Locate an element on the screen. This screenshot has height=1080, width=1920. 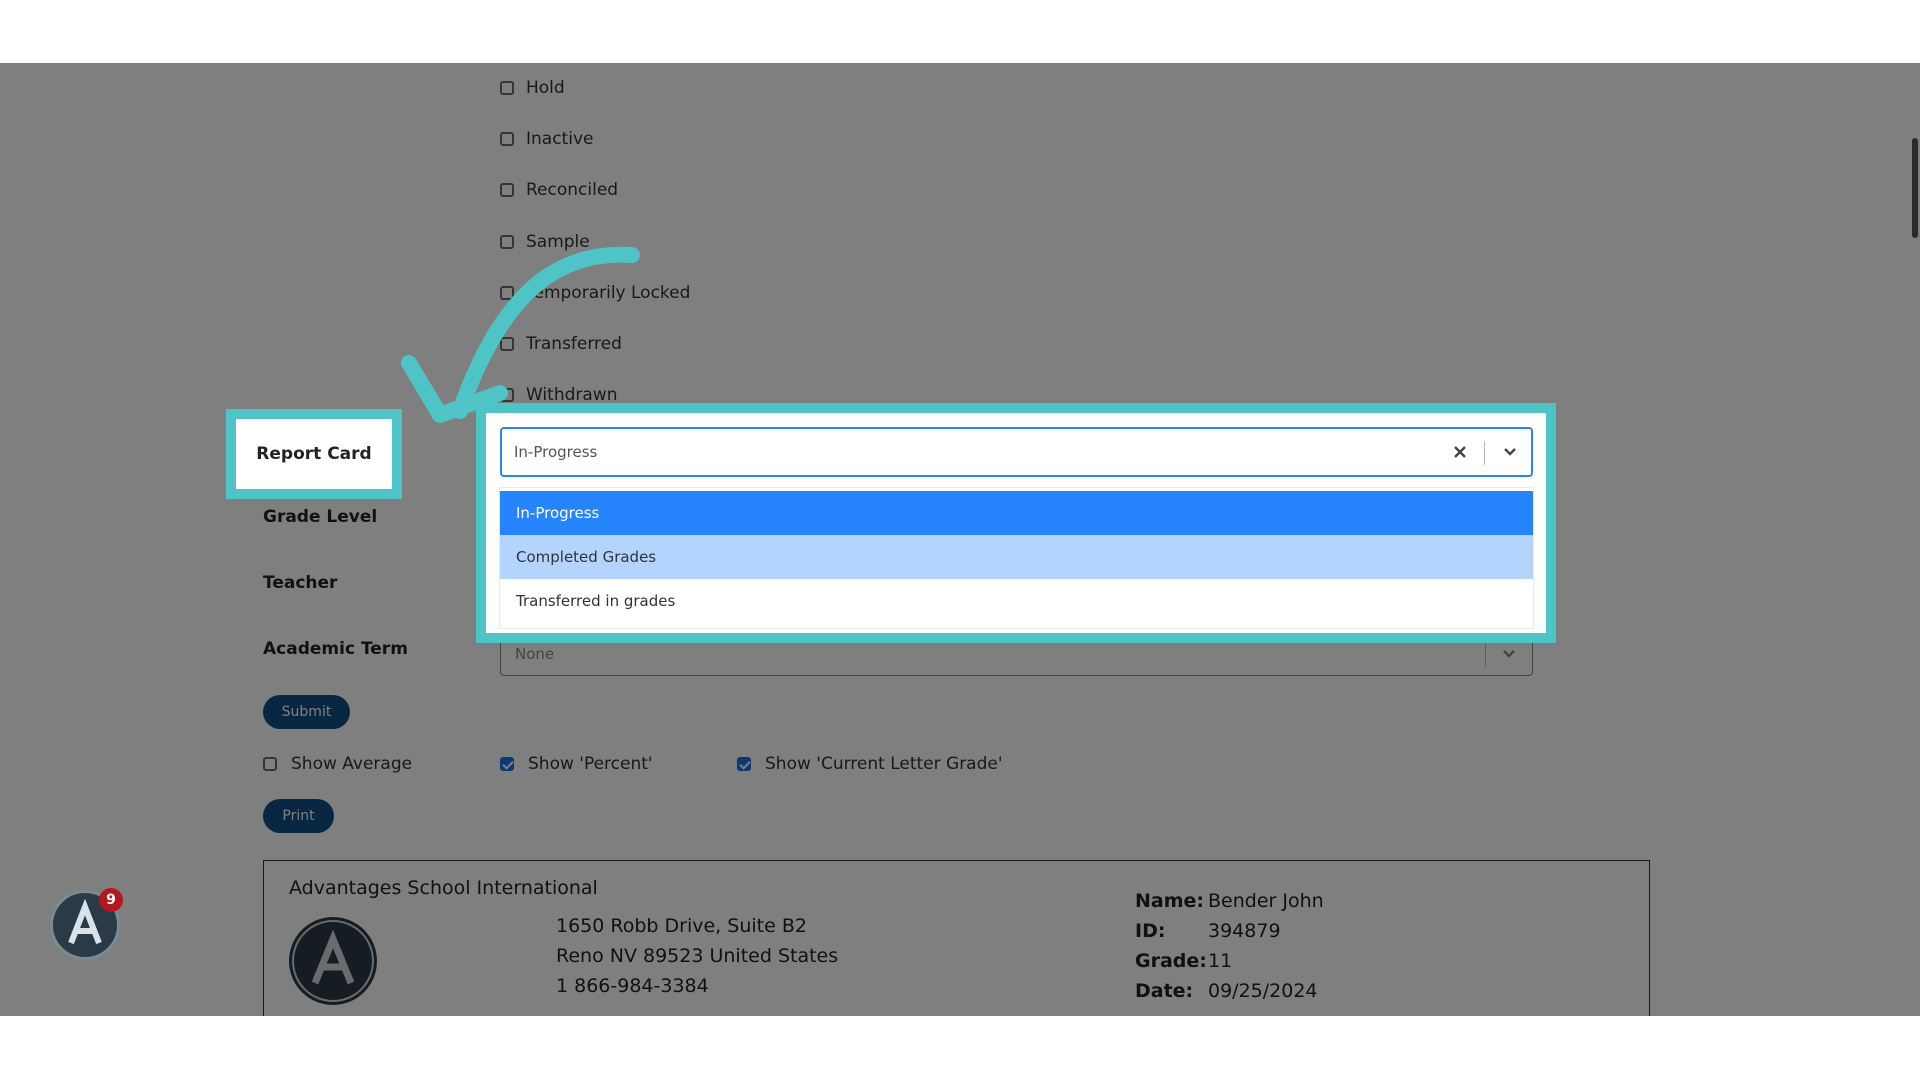
select-divider is located at coordinates (1484, 453).